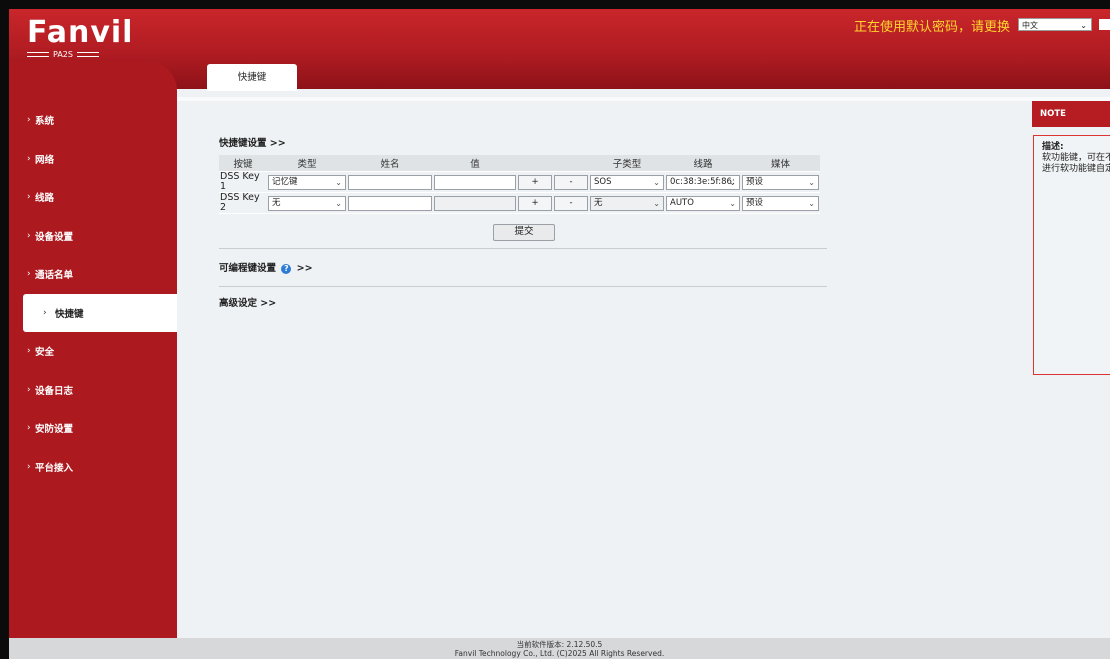 The height and width of the screenshot is (659, 1110). Describe the element at coordinates (682, 202) in the screenshot. I see `line-value: AUTO` at that location.